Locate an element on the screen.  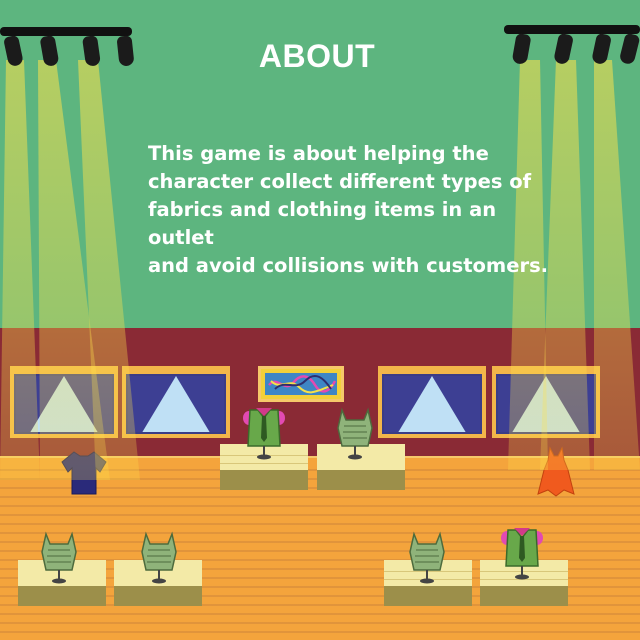
light-rail-left is located at coordinates (66, 31).